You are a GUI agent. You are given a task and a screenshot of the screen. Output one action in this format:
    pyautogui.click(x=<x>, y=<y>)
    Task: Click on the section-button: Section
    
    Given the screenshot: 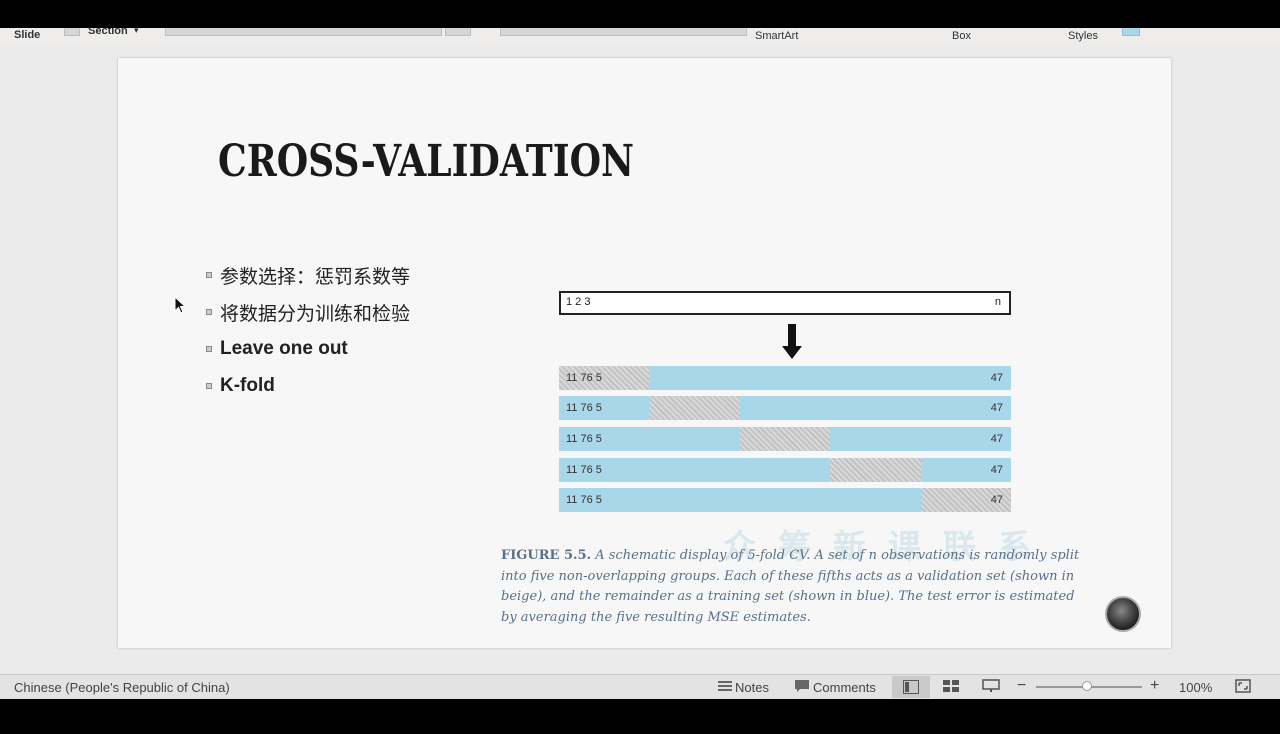 What is the action you would take?
    pyautogui.click(x=108, y=32)
    